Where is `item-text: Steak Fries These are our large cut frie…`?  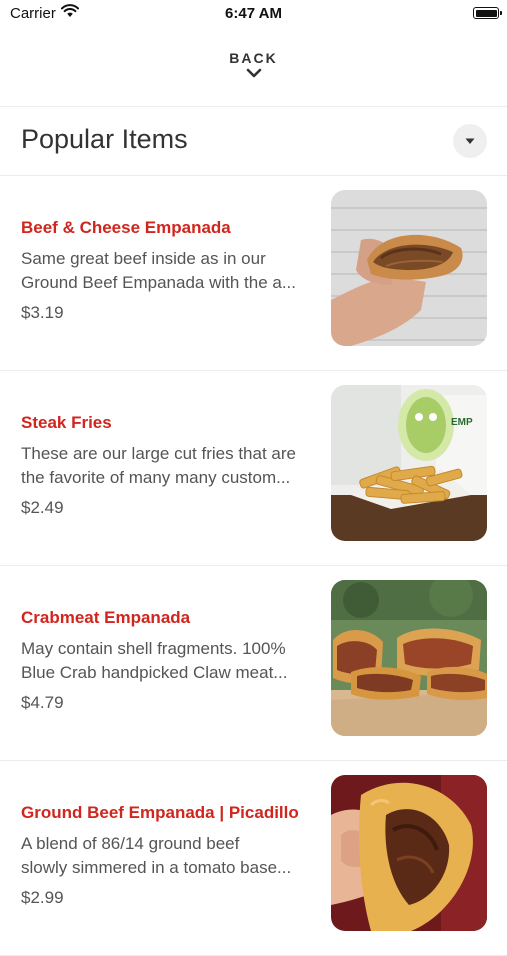 item-text: Steak Fries These are our large cut frie… is located at coordinates (167, 465).